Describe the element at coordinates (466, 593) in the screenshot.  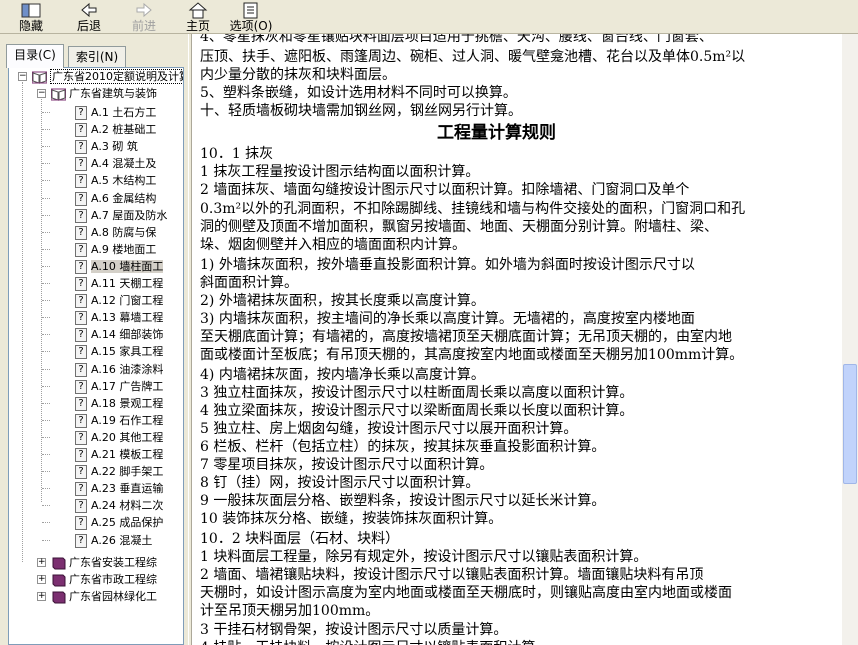
I see `content-line: 天棚时，如设计图示高度为室内地面或楼面至天棚底时，则镶贴高度由室内地面或楼面` at that location.